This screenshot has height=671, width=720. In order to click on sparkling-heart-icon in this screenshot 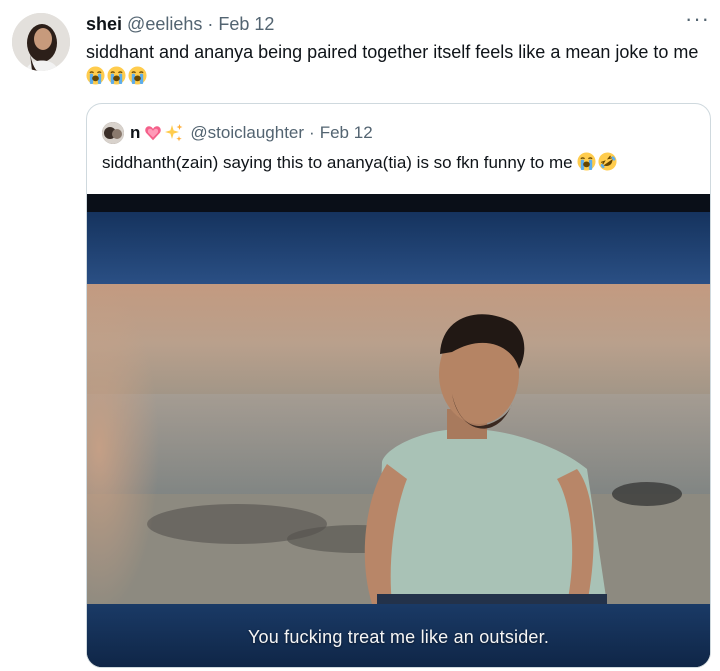, I will do `click(153, 133)`.